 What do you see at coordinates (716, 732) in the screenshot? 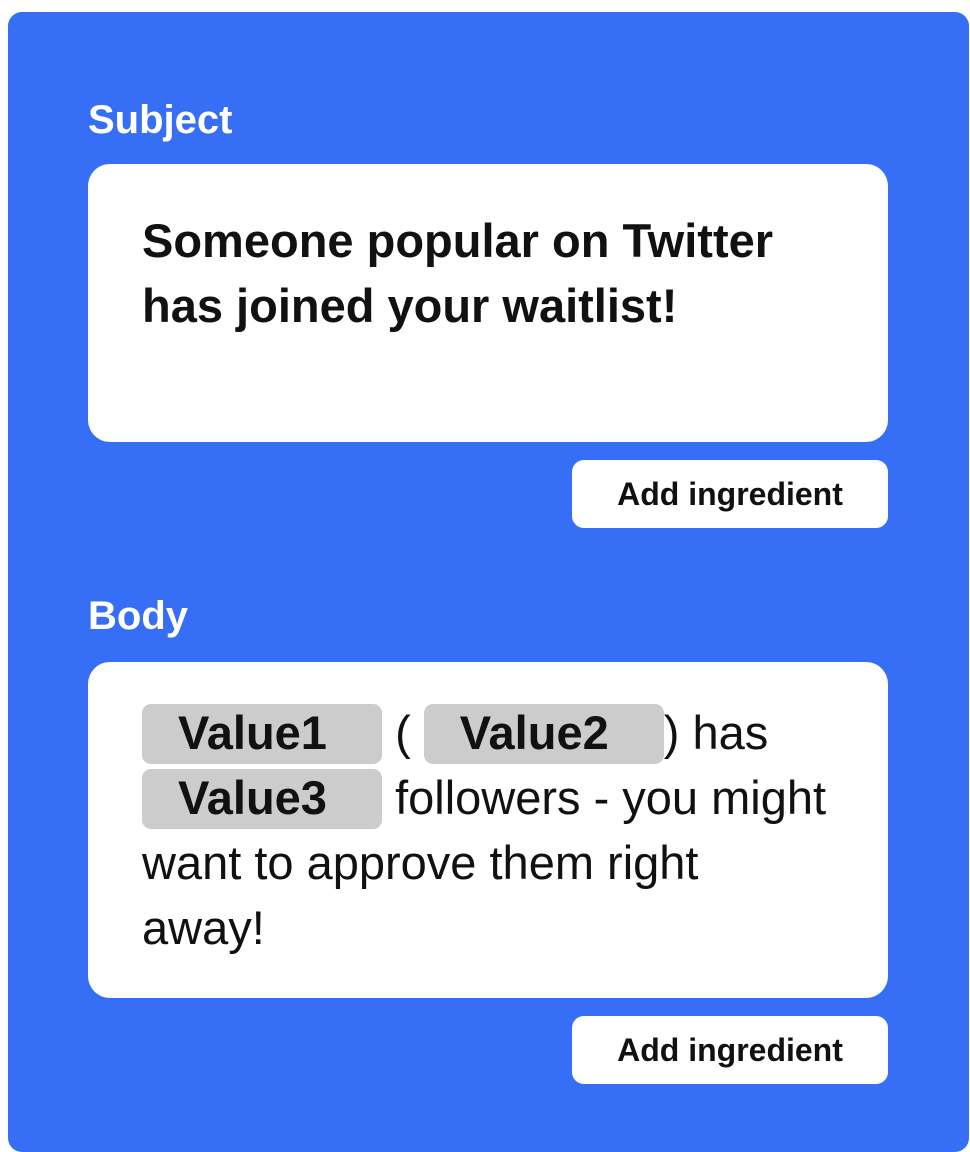
I see `body-text-has: ) has` at bounding box center [716, 732].